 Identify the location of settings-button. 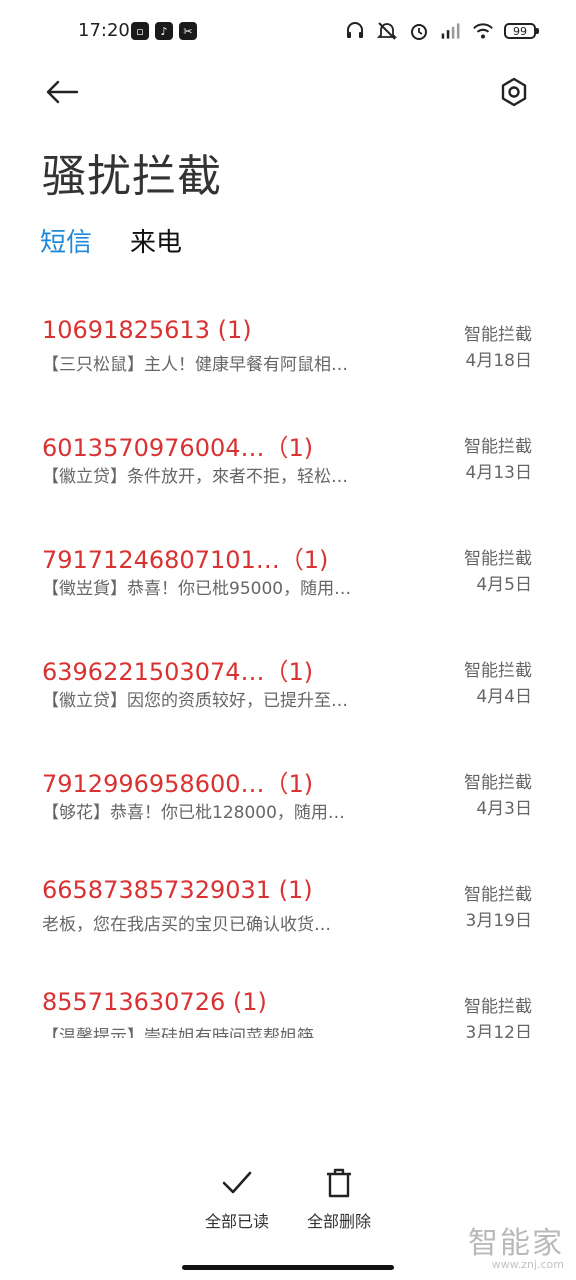
(514, 92).